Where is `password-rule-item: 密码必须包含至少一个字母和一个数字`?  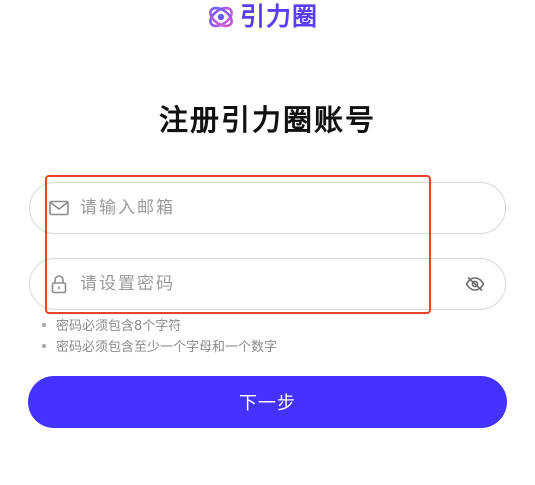
password-rule-item: 密码必须包含至少一个字母和一个数字 is located at coordinates (159, 345).